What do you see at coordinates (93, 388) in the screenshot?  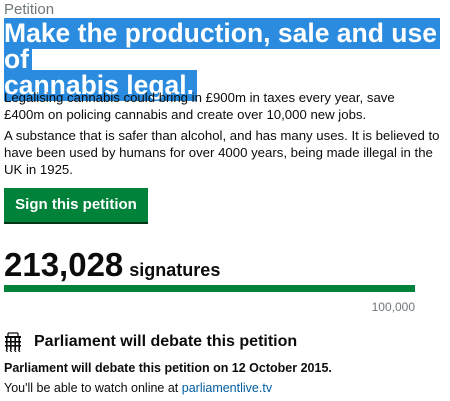 I see `watch-online-prefix: You'll be able to watch online at` at bounding box center [93, 388].